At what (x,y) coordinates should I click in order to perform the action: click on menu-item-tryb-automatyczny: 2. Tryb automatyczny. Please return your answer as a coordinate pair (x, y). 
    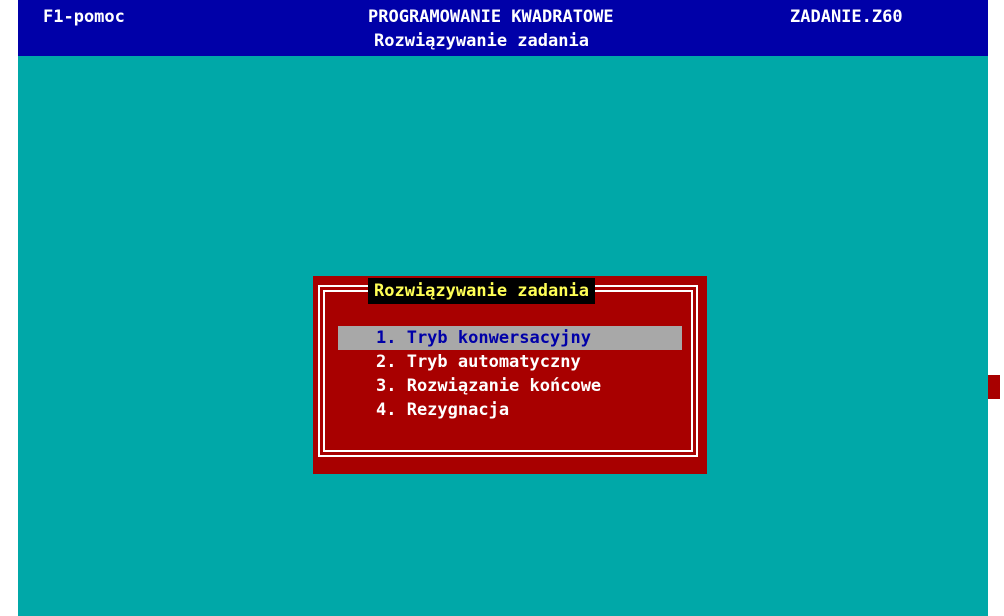
    Looking at the image, I should click on (510, 362).